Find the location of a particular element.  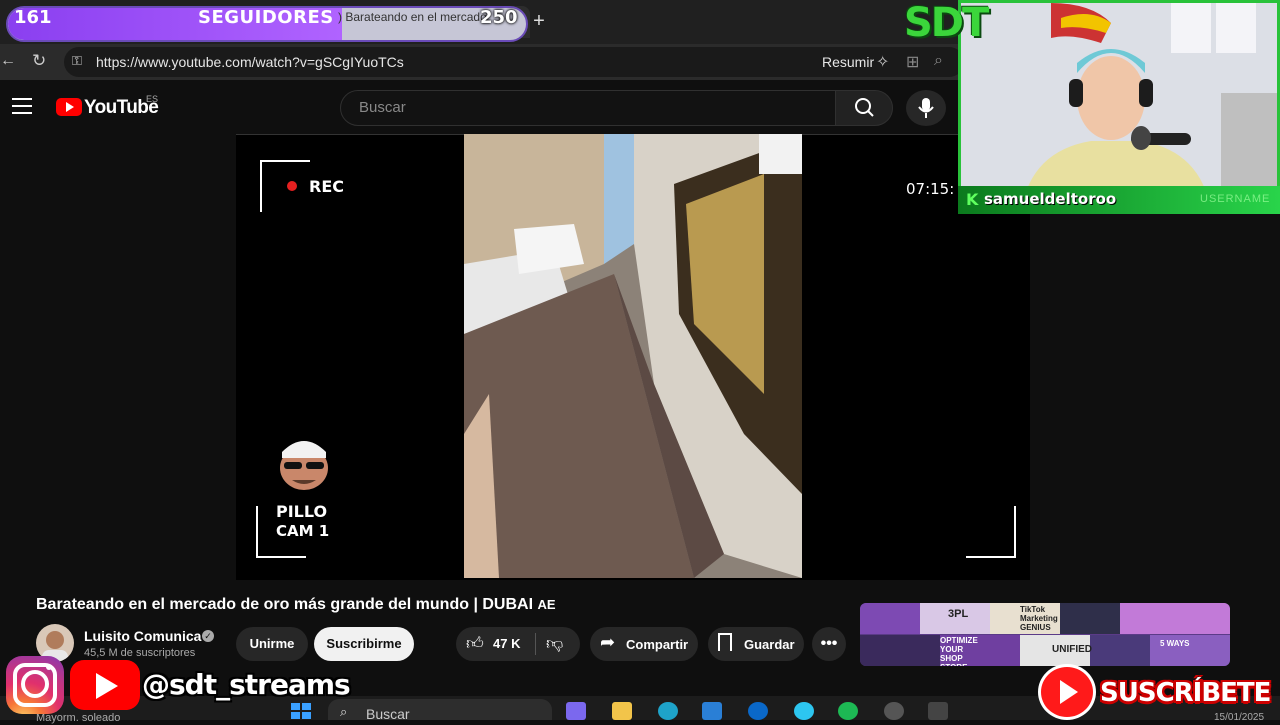

search-icon is located at coordinates (864, 107).